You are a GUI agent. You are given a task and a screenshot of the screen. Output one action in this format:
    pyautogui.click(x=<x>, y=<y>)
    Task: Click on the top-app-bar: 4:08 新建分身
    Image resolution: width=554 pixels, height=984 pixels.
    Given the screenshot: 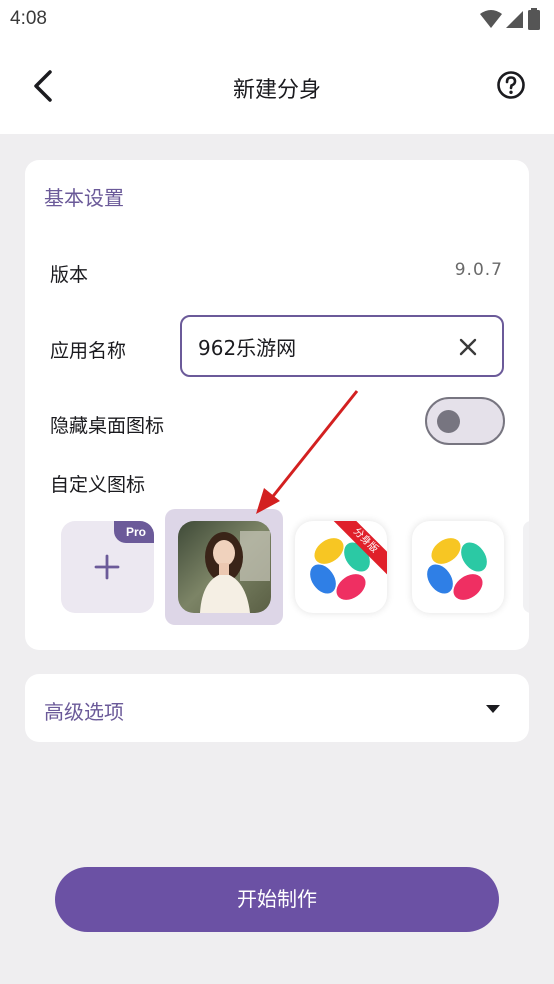 What is the action you would take?
    pyautogui.click(x=277, y=67)
    